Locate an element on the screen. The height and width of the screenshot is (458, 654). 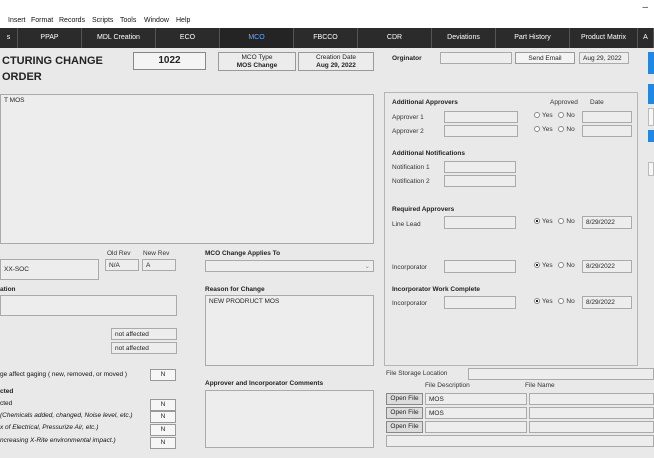
approver1-yes-radio is located at coordinates (537, 115).